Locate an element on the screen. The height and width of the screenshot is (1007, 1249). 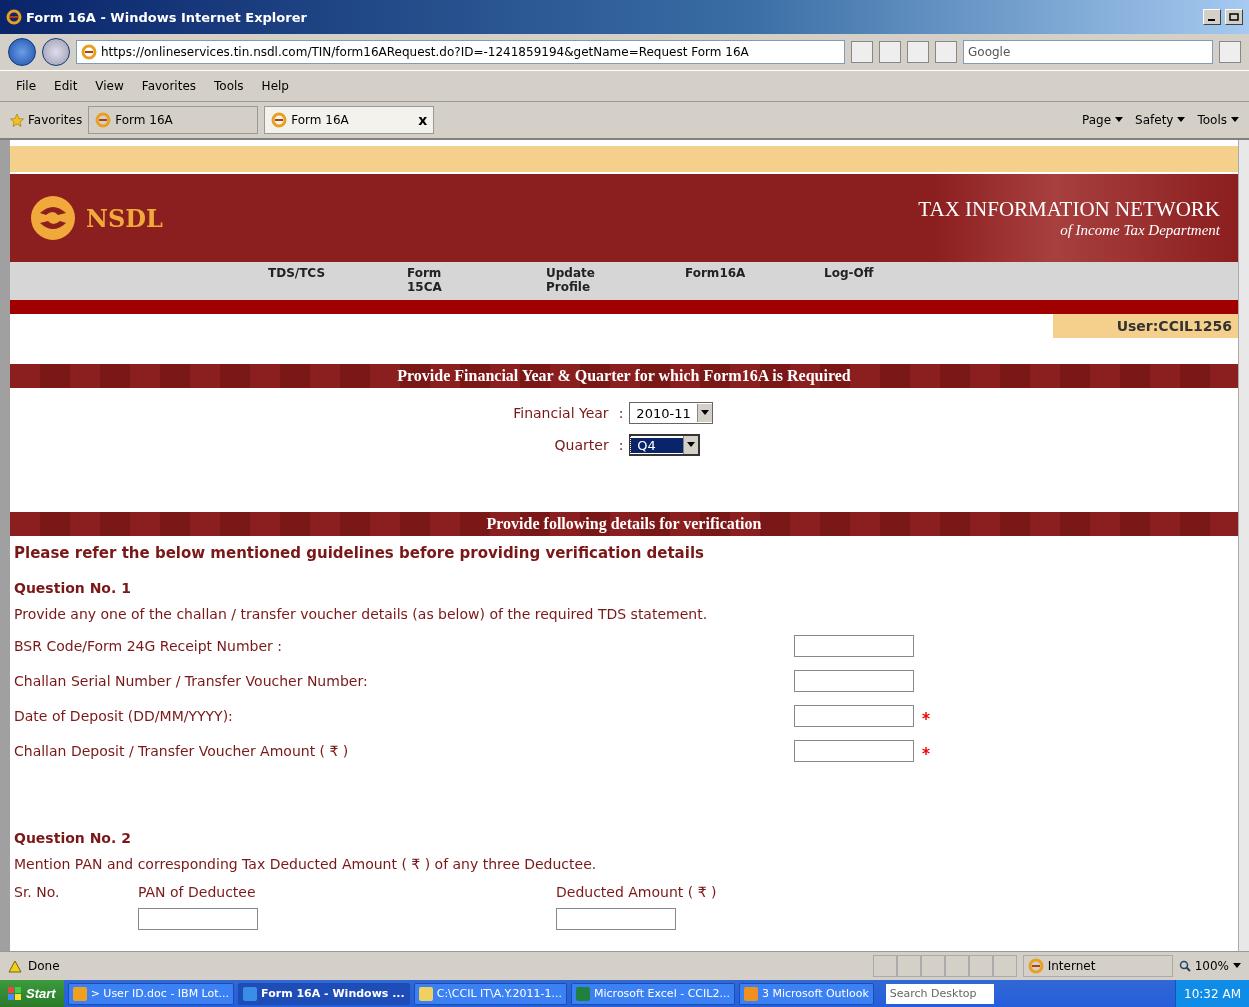
address-field: https://onlineservices.tin.nsdl.com/TIN/form16ARequest.do?ID=-1241859194&getName=Request Form 16A is located at coordinates (460, 52).